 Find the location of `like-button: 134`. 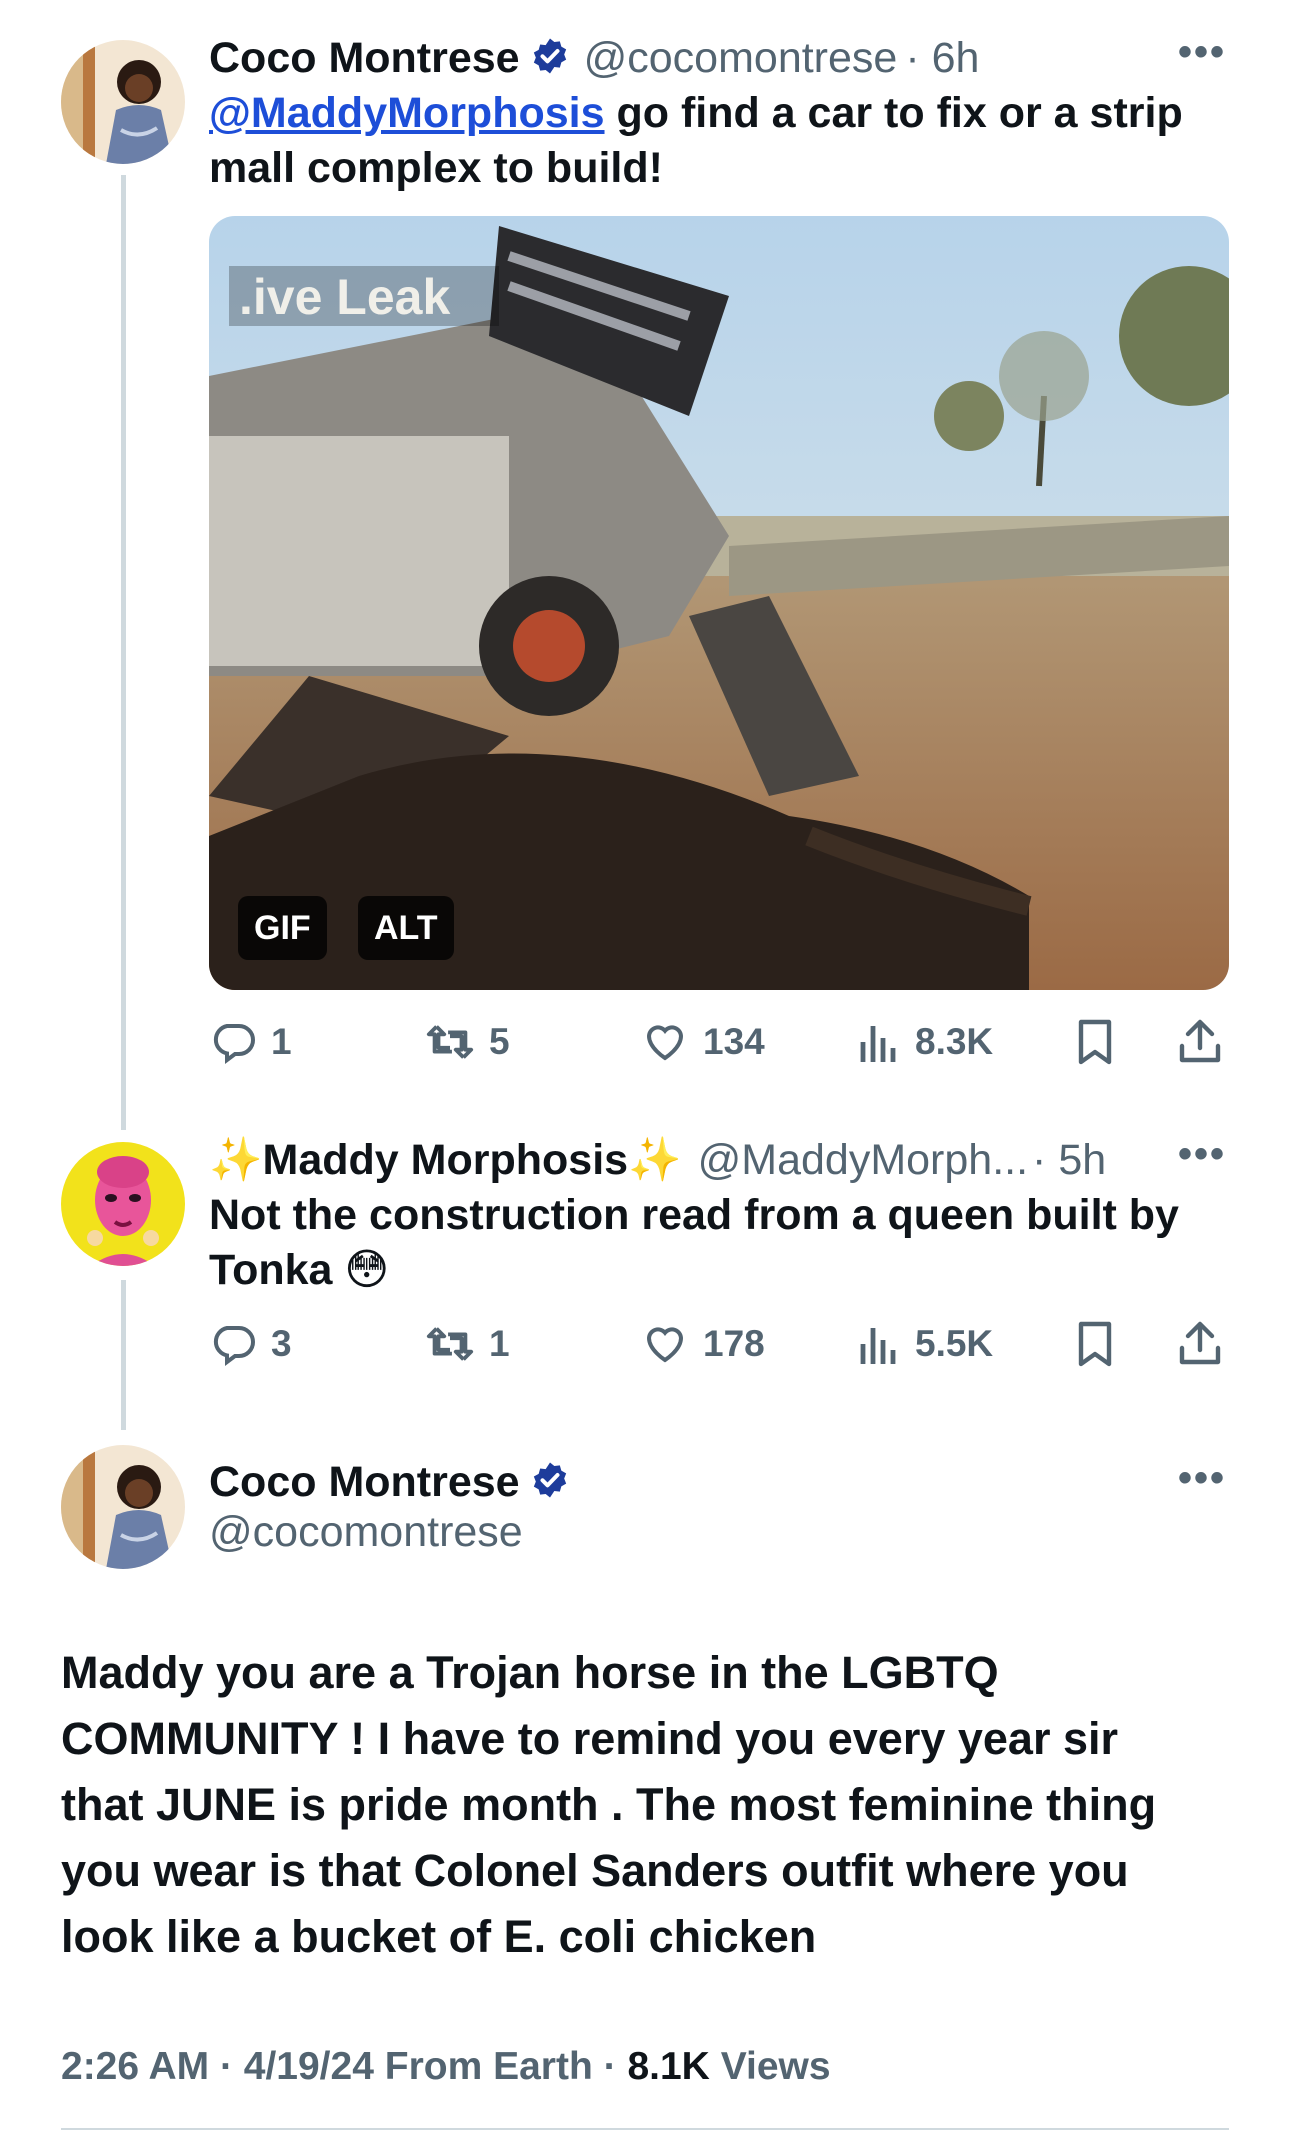

like-button: 134 is located at coordinates (703, 1042).